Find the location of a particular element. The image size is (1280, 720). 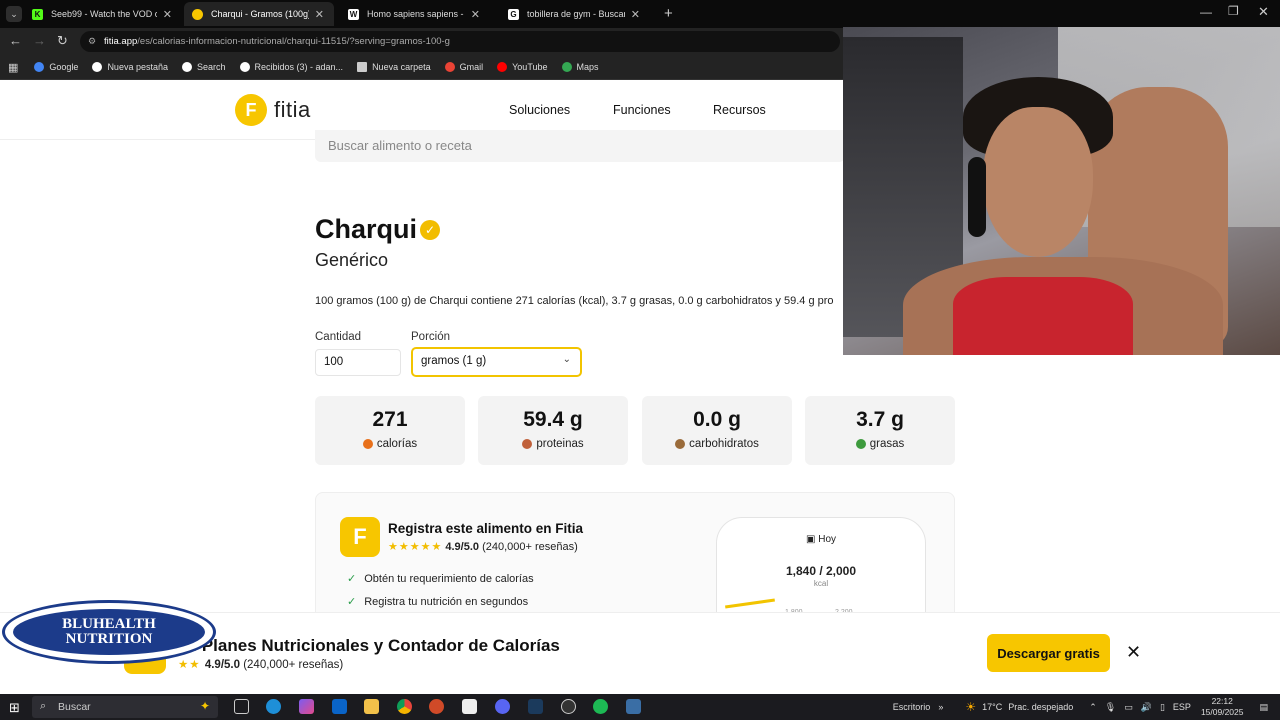

fitia-logo: F fitia is located at coordinates (273, 110).